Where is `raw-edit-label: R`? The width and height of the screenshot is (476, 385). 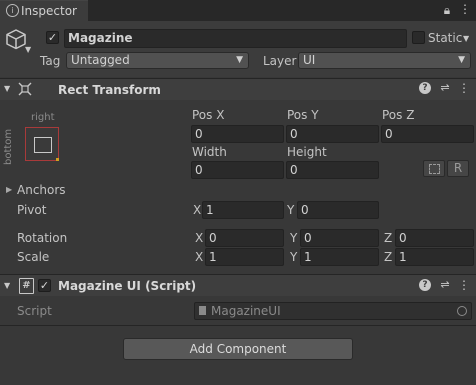
raw-edit-label: R is located at coordinates (458, 168).